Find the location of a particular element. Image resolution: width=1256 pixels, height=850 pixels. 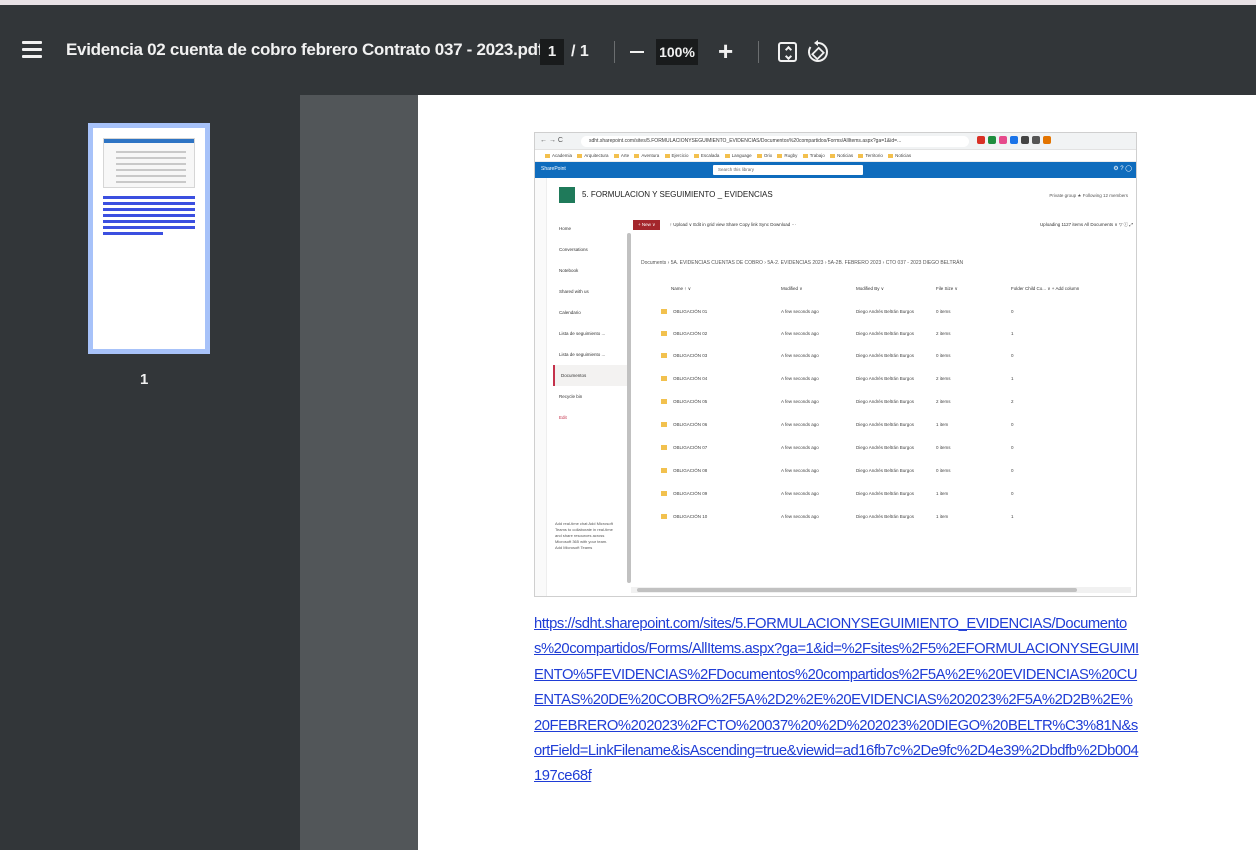

fit-to-page-icon is located at coordinates (787, 52).